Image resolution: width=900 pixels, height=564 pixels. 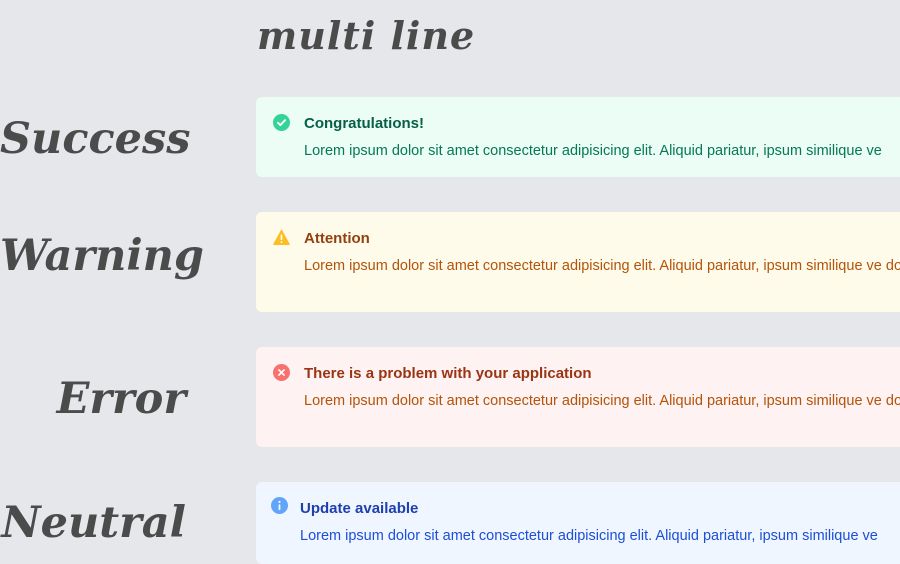 What do you see at coordinates (102, 256) in the screenshot?
I see `row-label-warning: Warning` at bounding box center [102, 256].